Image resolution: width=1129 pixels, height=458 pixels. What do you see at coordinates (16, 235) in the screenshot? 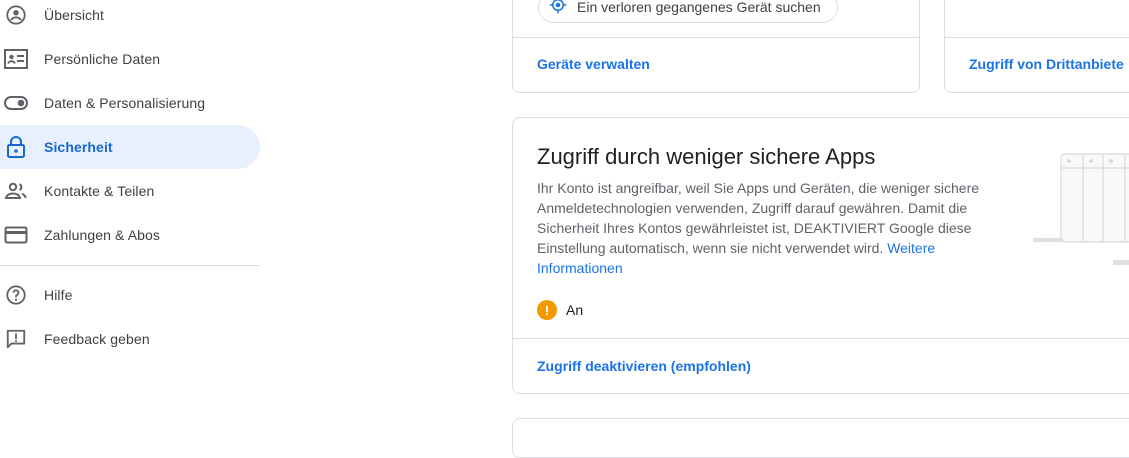
I see `credit-card-icon` at bounding box center [16, 235].